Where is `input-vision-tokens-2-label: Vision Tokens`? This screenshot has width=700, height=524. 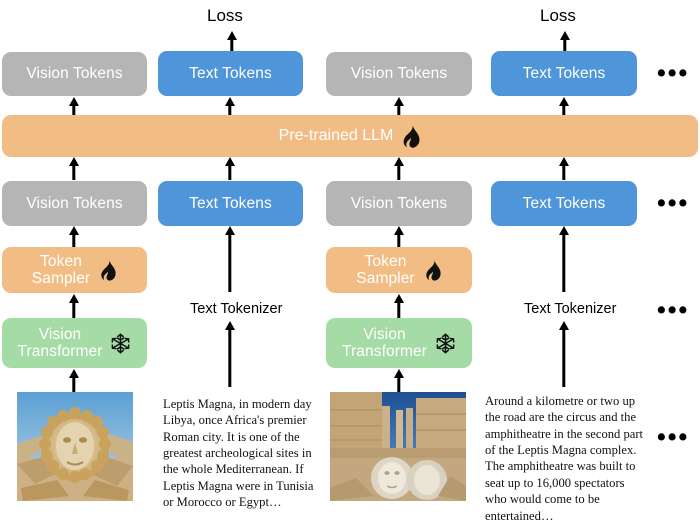 input-vision-tokens-2-label: Vision Tokens is located at coordinates (399, 203).